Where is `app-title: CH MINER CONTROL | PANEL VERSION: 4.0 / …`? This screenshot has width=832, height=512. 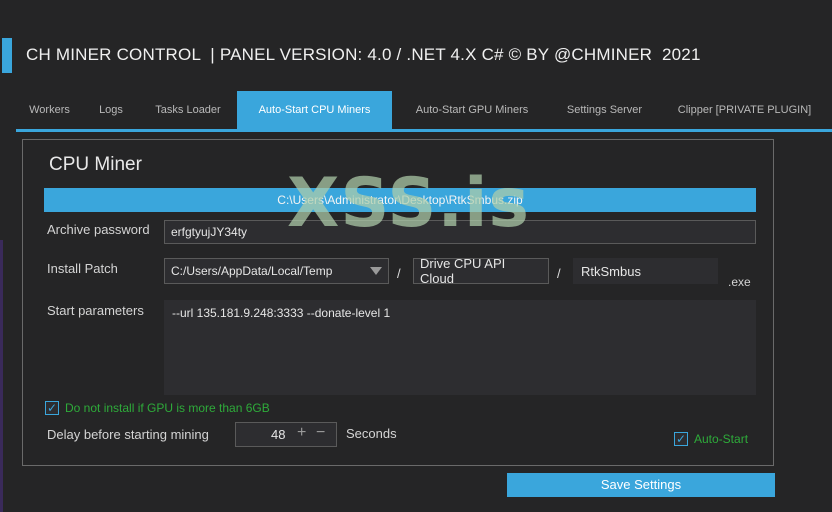 app-title: CH MINER CONTROL | PANEL VERSION: 4.0 / … is located at coordinates (363, 54).